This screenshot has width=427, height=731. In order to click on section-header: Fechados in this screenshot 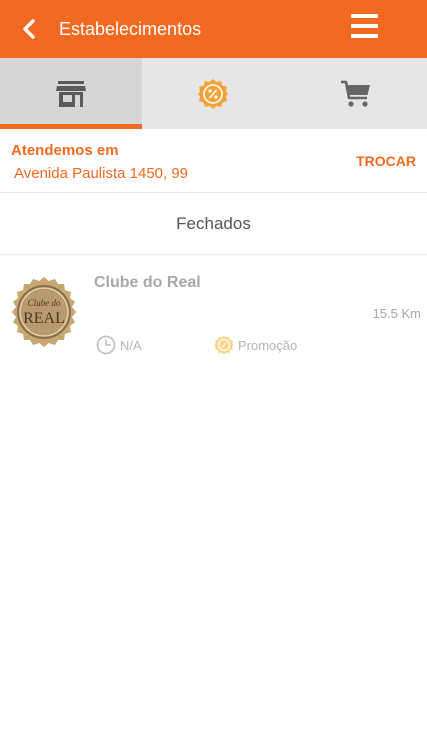, I will do `click(213, 224)`.